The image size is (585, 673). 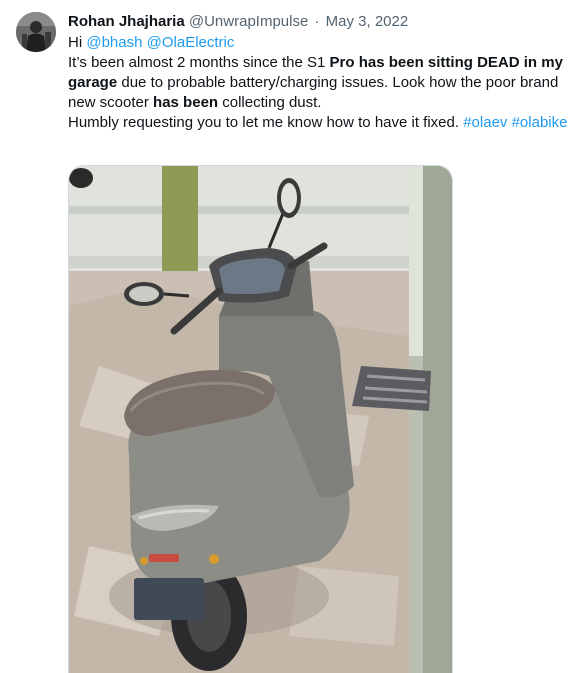 I want to click on complaint-text-1: It’s been almost 2 months since the S1, so click(x=199, y=62).